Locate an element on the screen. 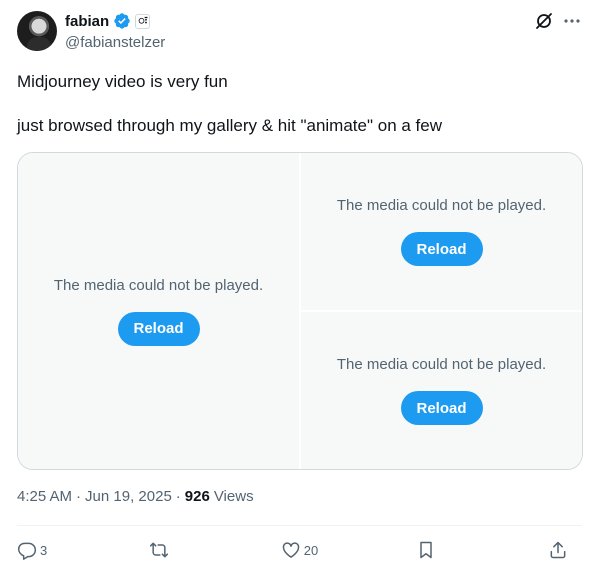 Image resolution: width=599 pixels, height=574 pixels. repost-icon is located at coordinates (158, 550).